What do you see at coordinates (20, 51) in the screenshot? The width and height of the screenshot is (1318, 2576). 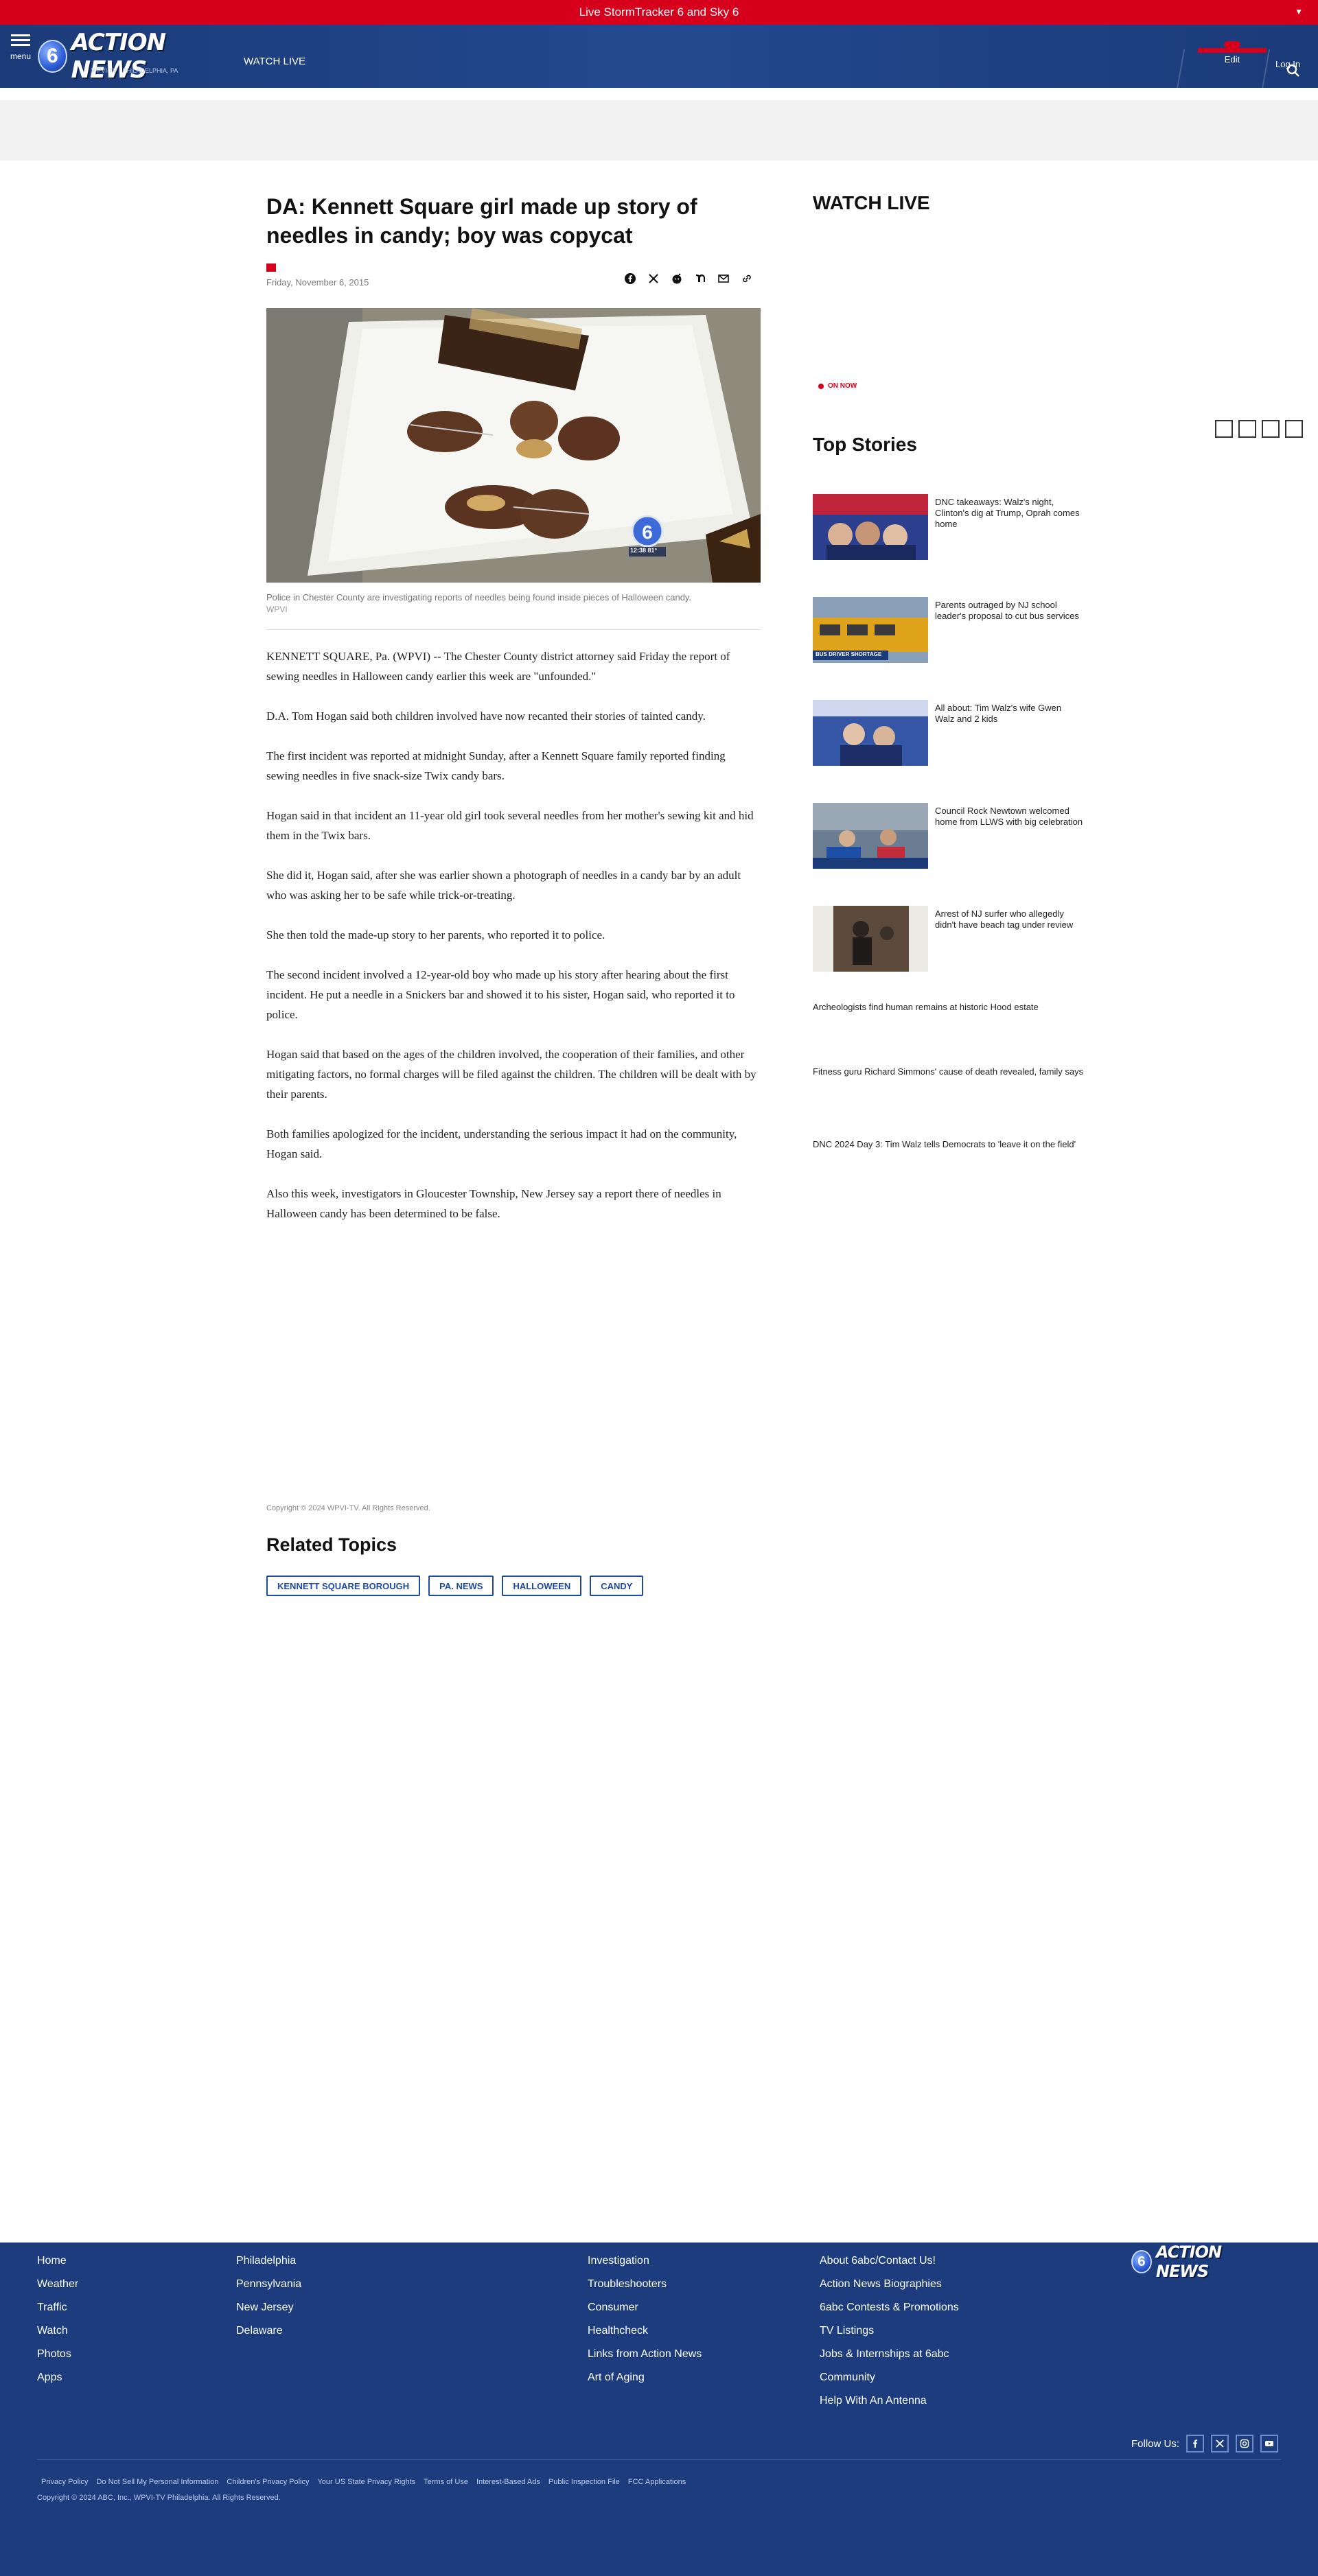 I see `menu-button: menu` at bounding box center [20, 51].